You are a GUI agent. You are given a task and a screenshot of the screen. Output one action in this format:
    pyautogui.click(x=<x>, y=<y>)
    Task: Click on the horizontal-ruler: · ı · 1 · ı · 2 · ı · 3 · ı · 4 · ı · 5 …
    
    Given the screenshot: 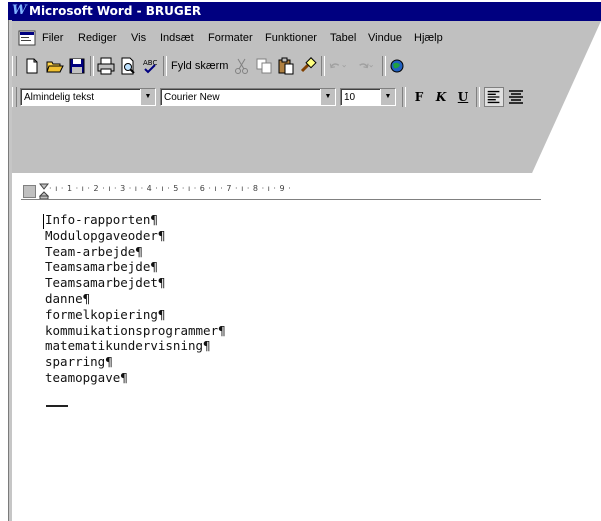 What is the action you would take?
    pyautogui.click(x=281, y=191)
    